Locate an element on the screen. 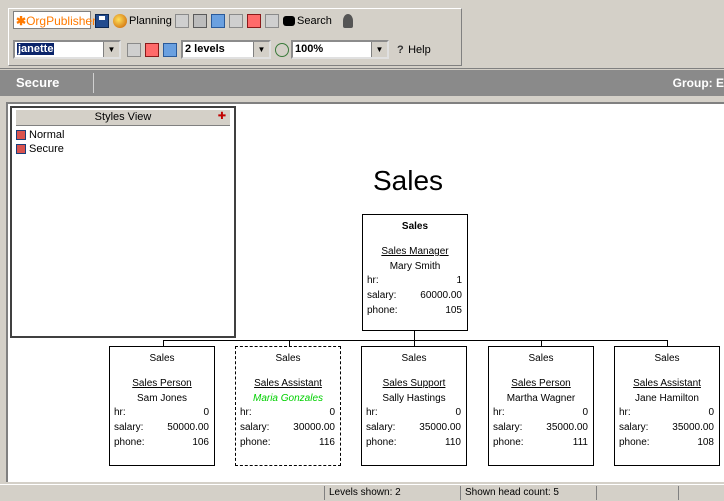  person-up-button is located at coordinates (135, 50).